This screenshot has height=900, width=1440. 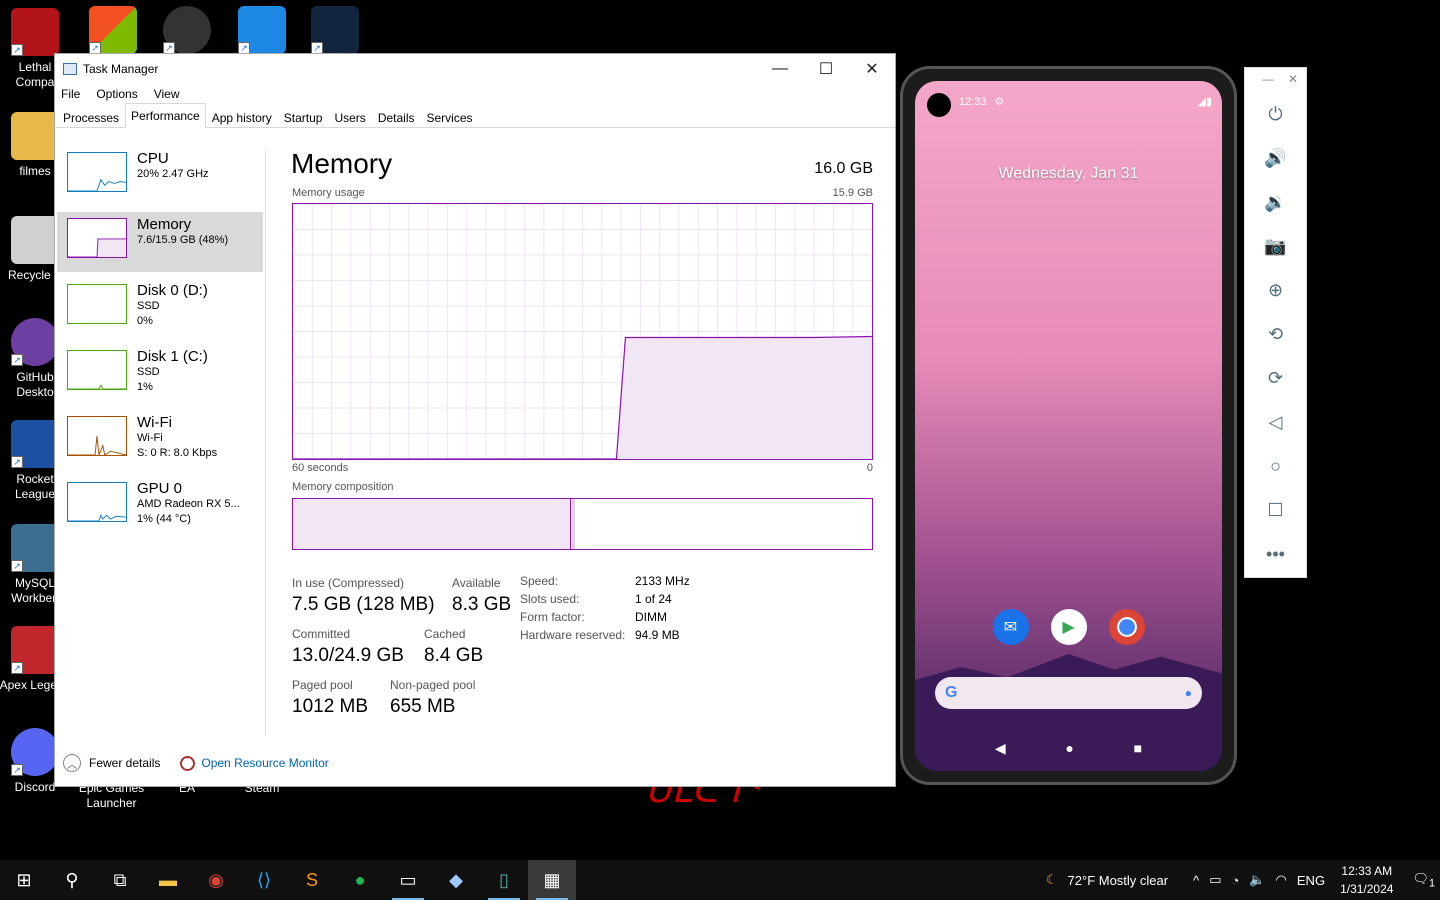 I want to click on search-icon: ⚲, so click(x=72, y=880).